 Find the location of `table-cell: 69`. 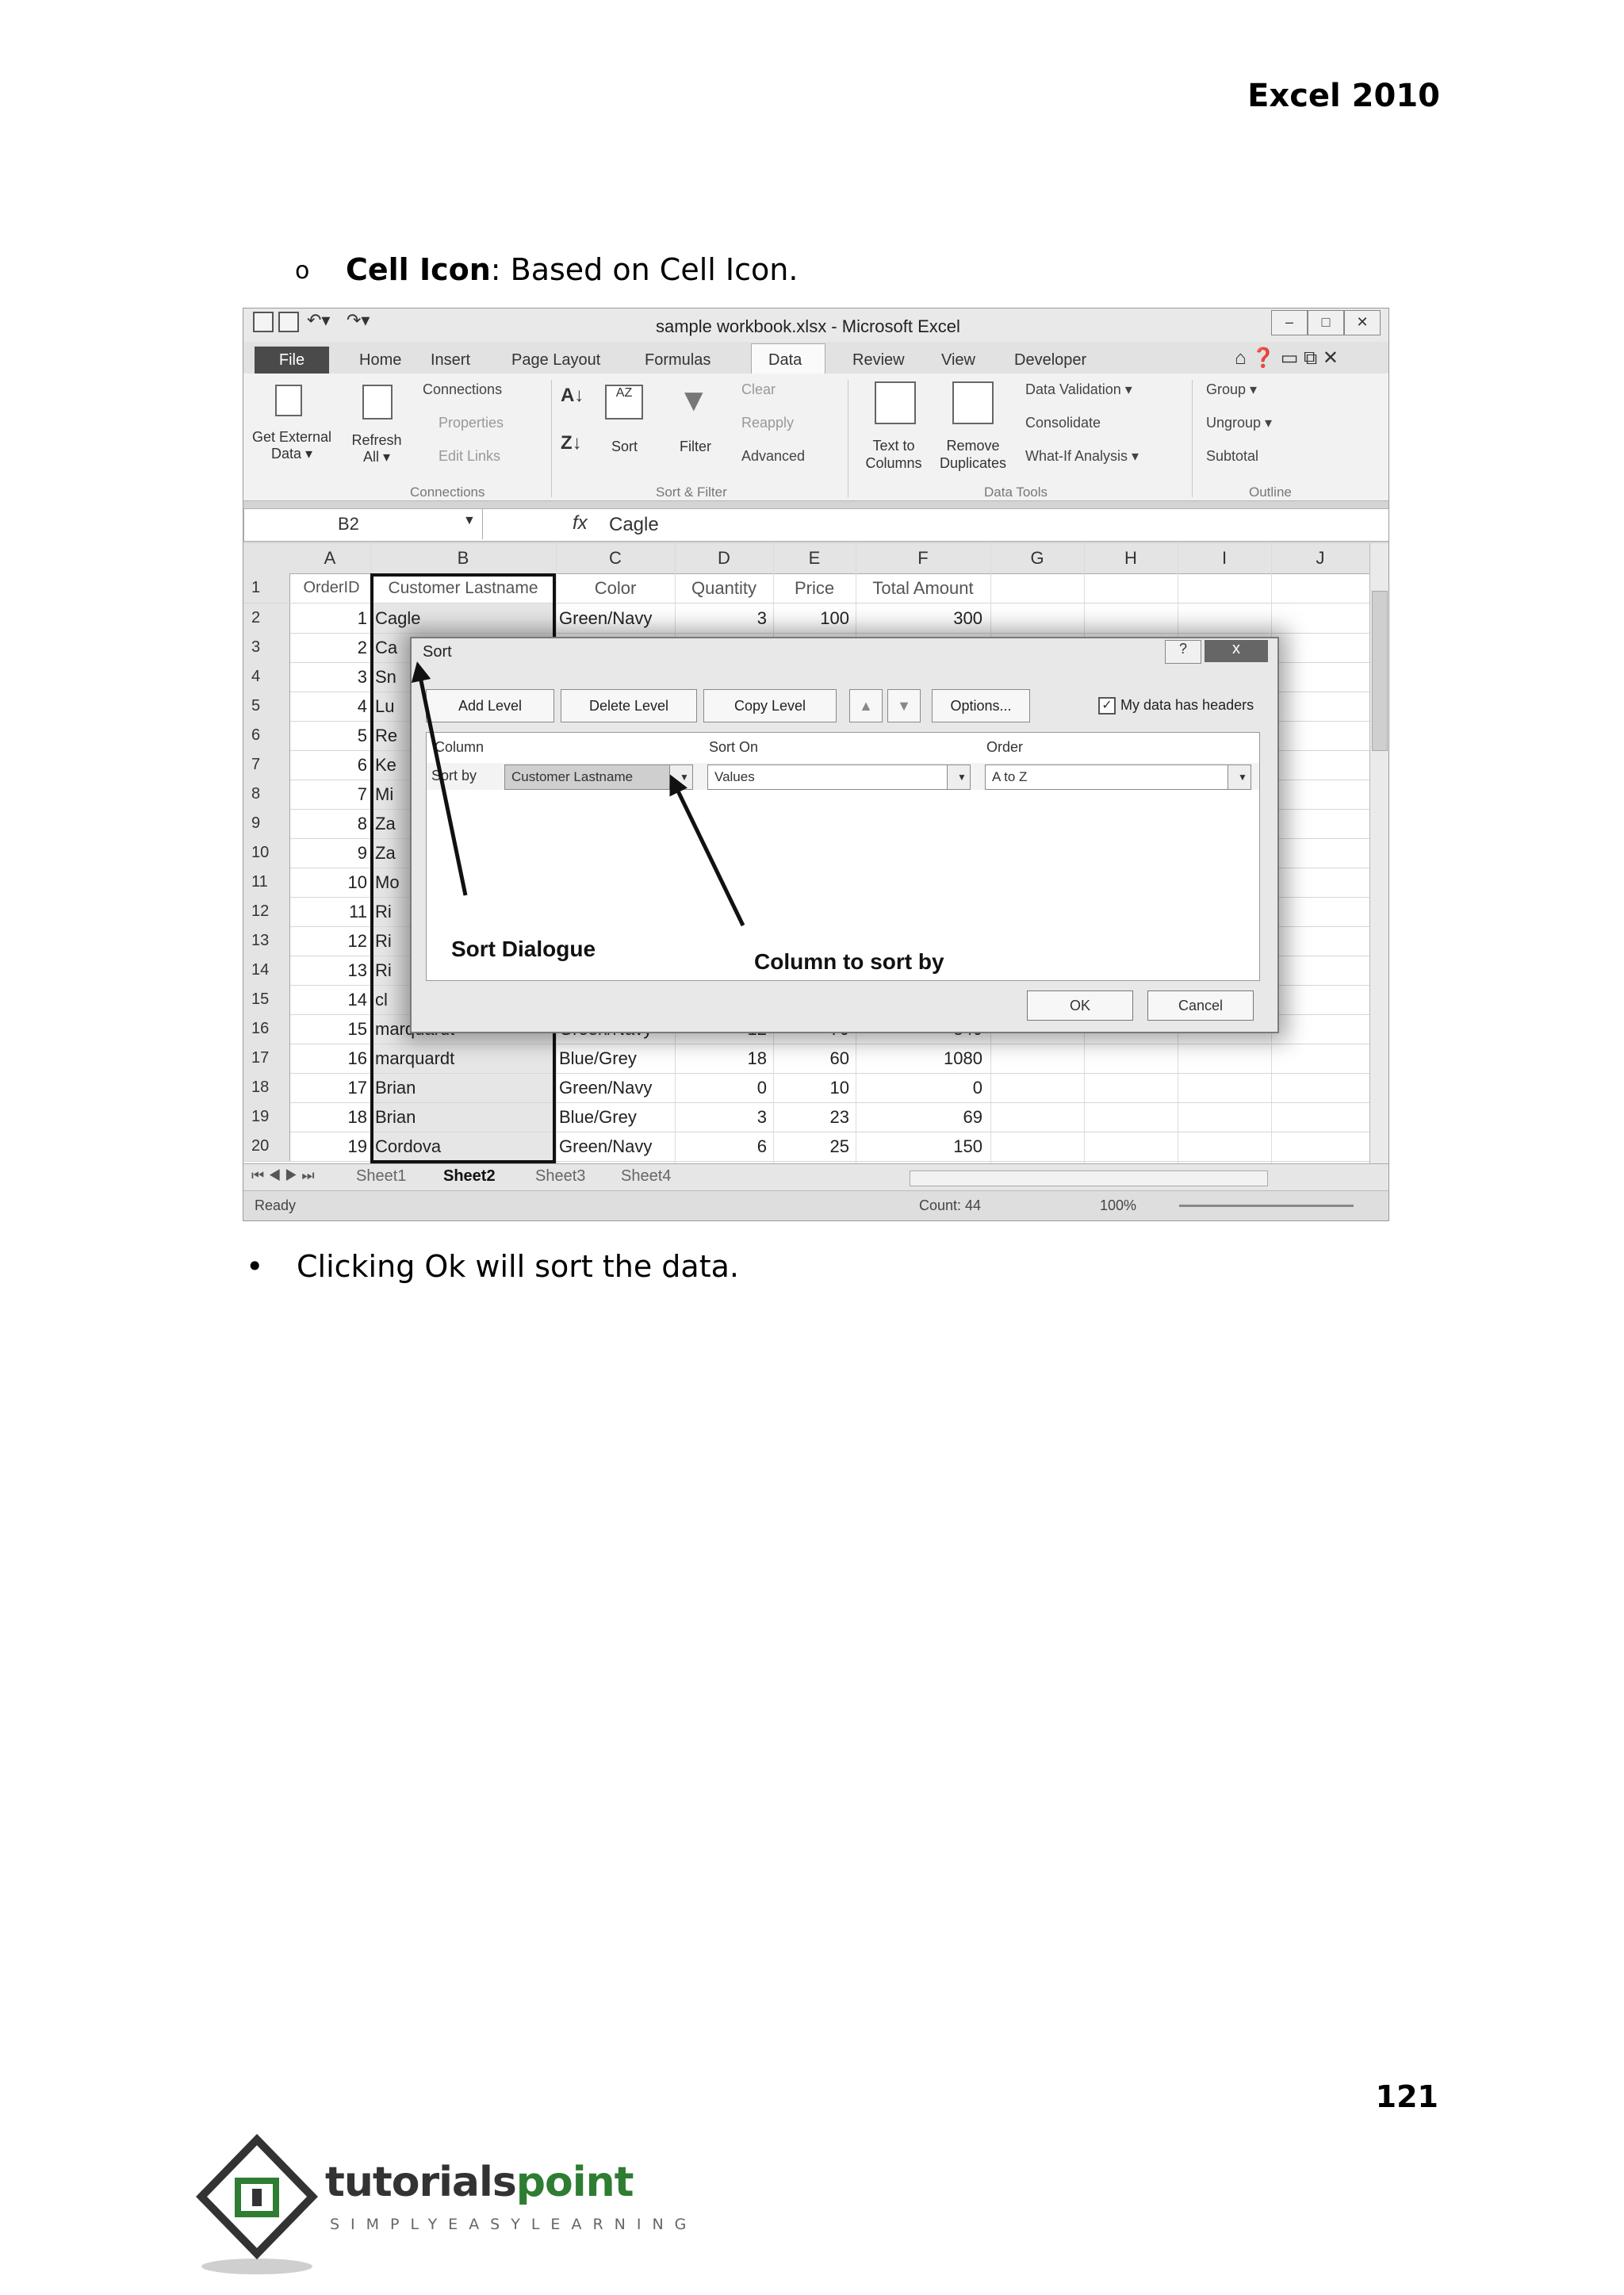

table-cell: 69 is located at coordinates (919, 1117).